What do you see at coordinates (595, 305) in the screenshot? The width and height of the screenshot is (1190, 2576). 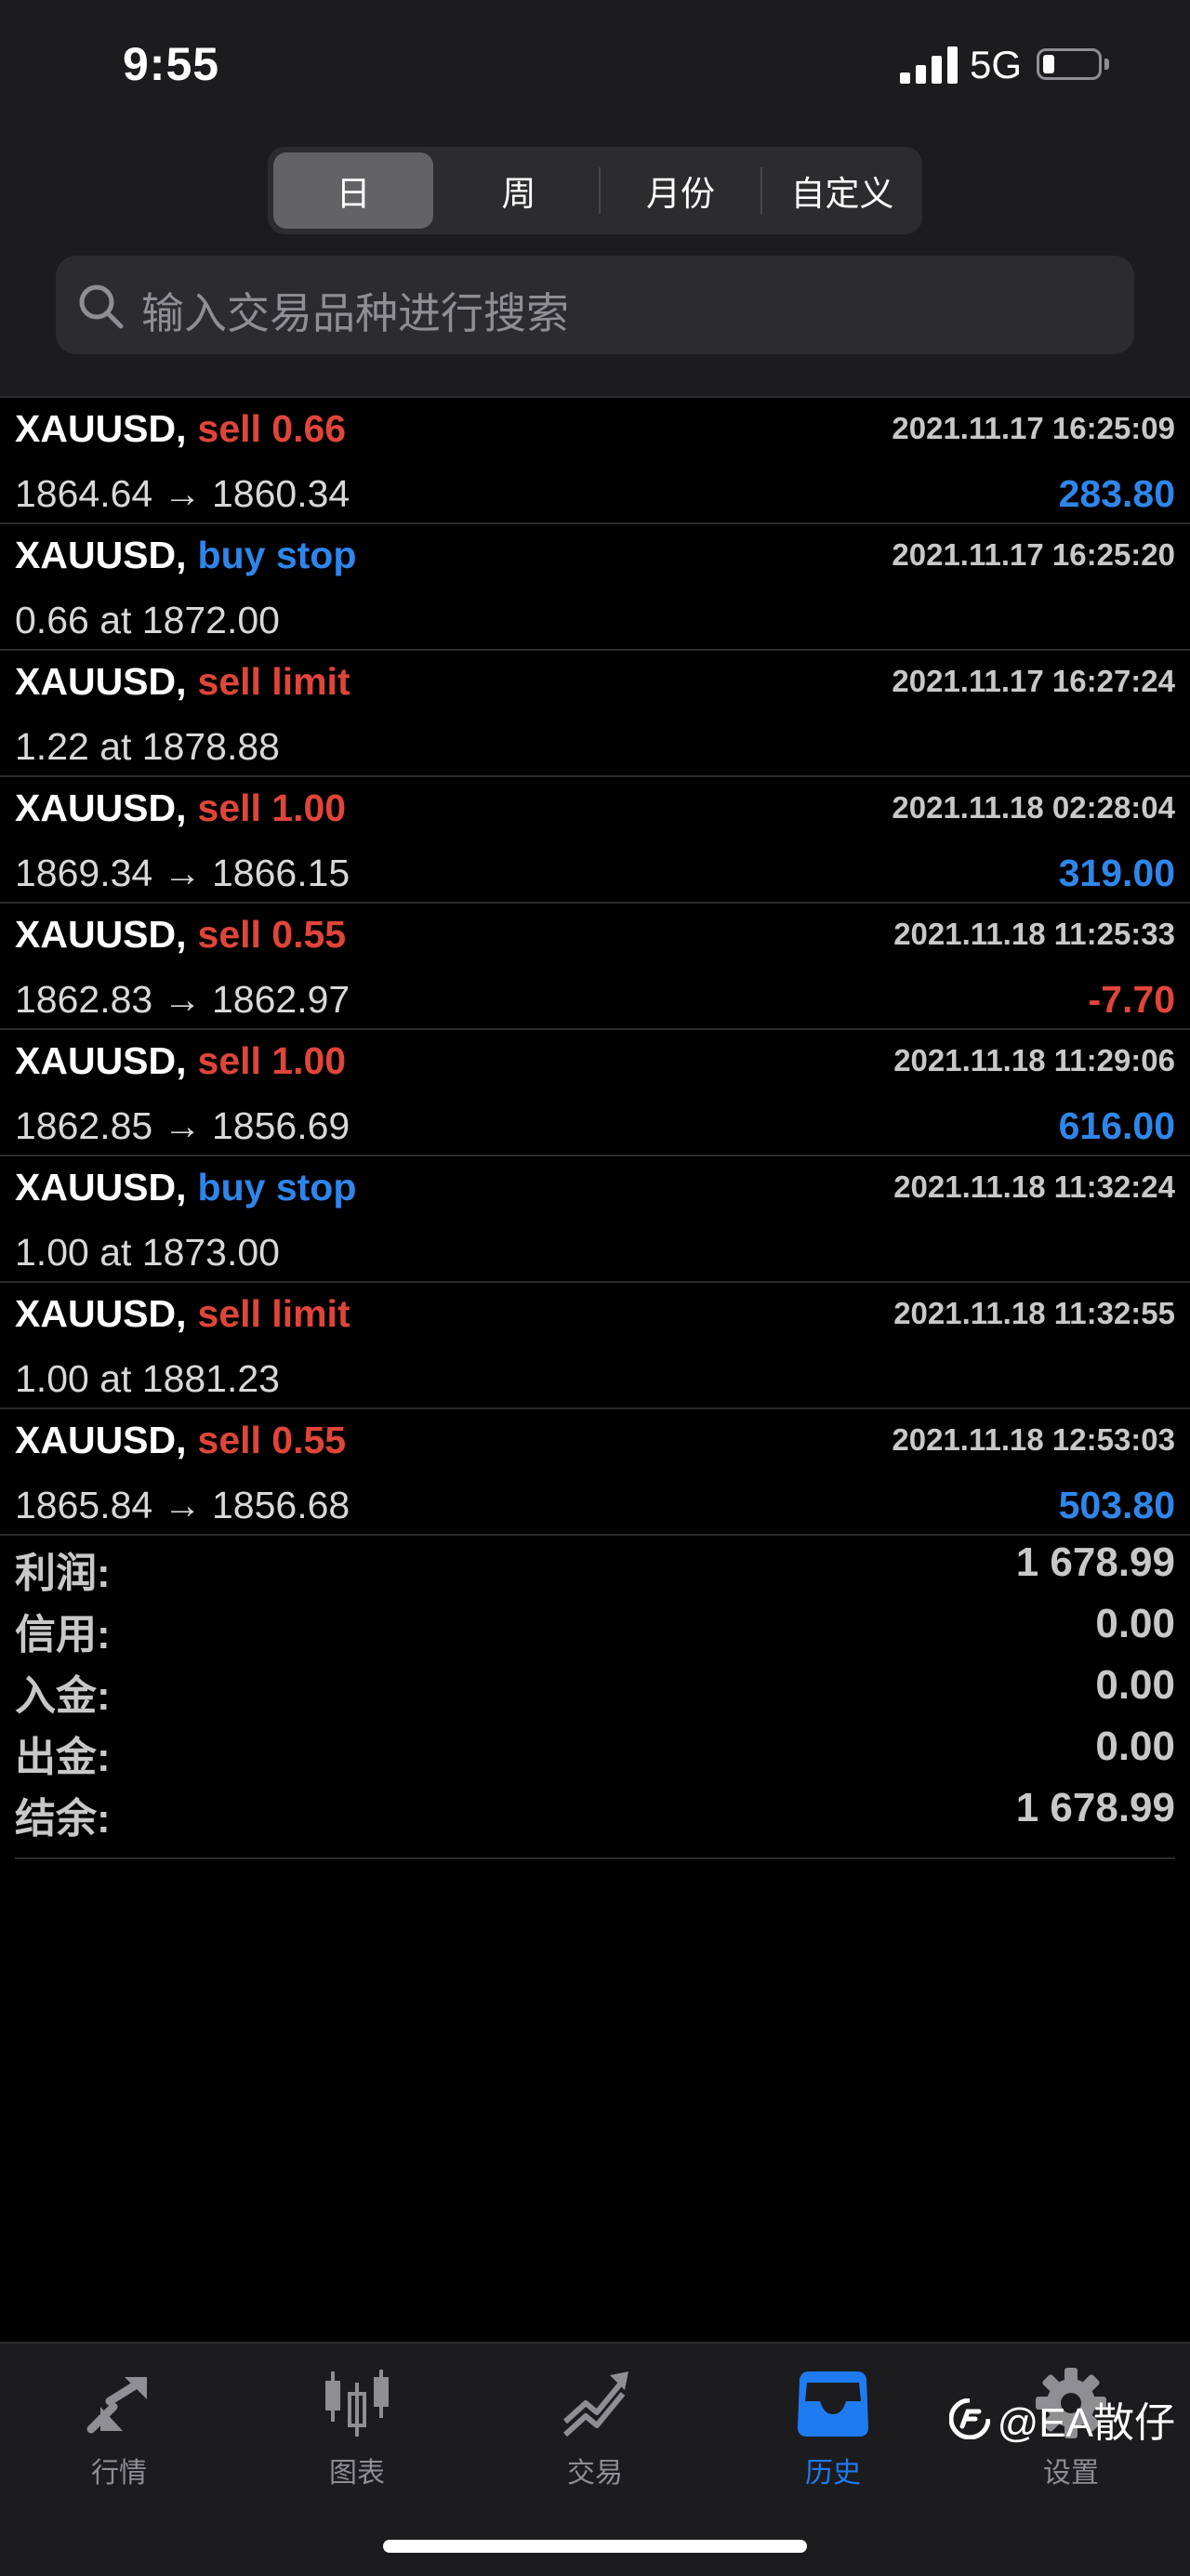 I see `search-input: 输入交易品种进行搜索` at bounding box center [595, 305].